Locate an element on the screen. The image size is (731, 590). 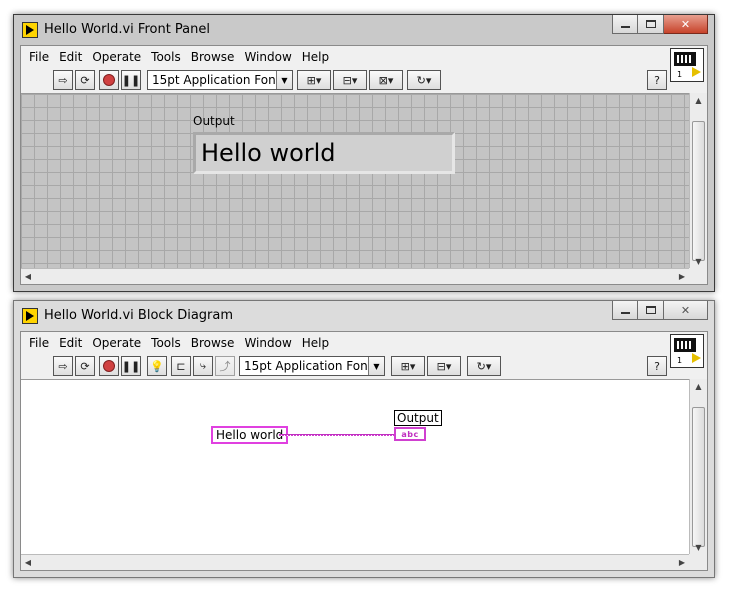
title-bar: Hello World.vi Block Diagram ✕ is located at coordinates (364, 316).